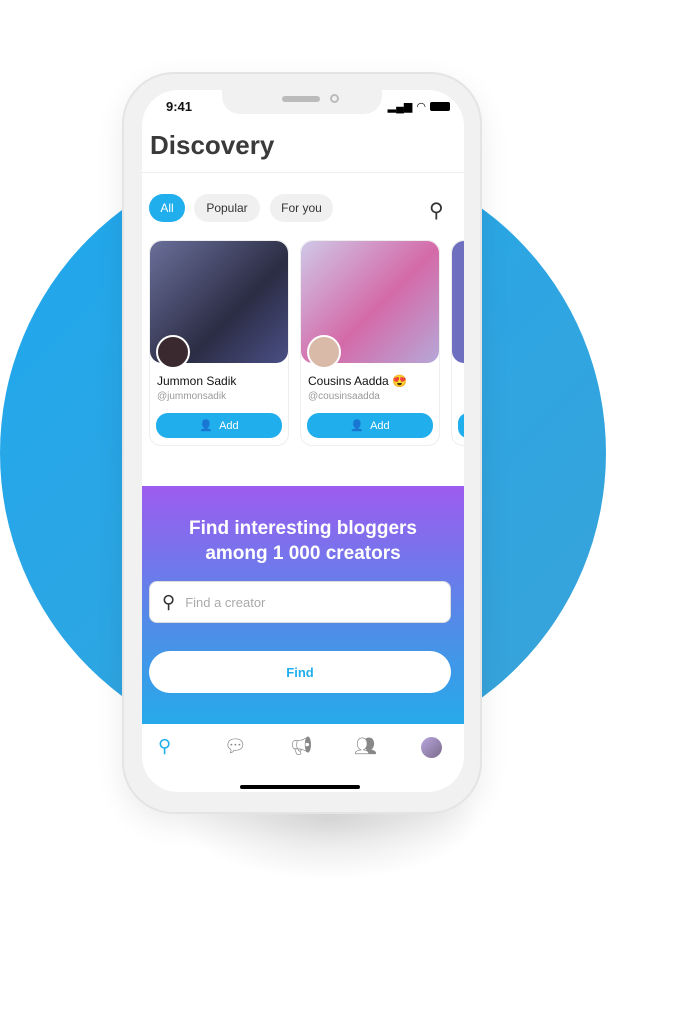  Describe the element at coordinates (164, 746) in the screenshot. I see `tab-search-icon: ⚲` at that location.